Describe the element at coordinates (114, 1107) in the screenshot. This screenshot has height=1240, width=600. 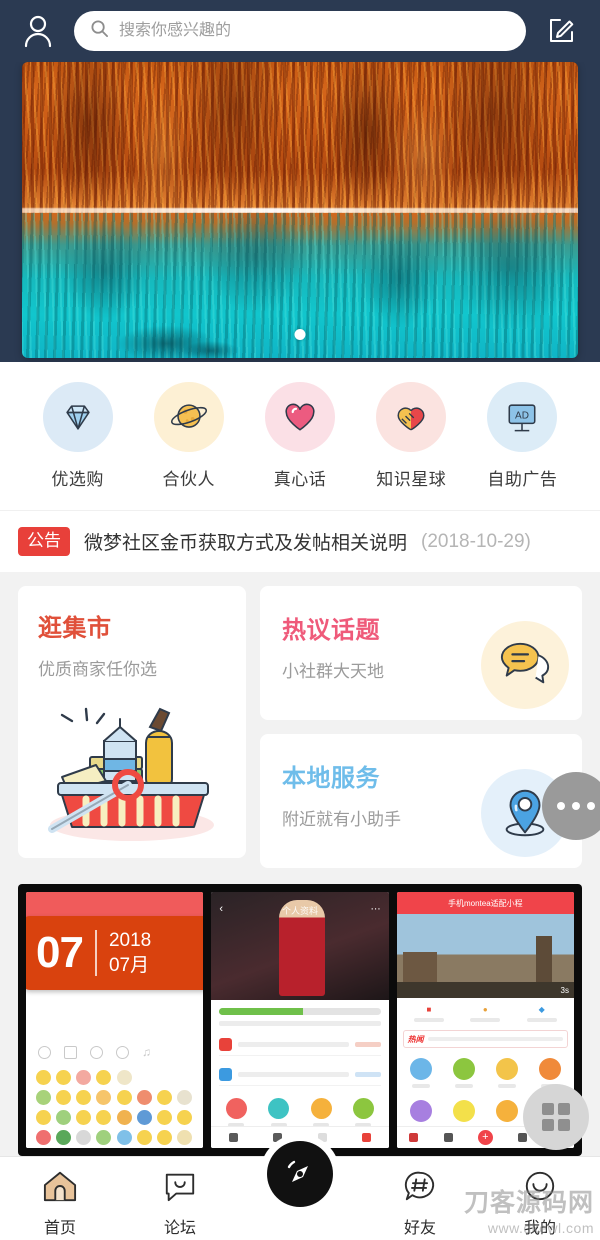
I see `emoji-grid` at that location.